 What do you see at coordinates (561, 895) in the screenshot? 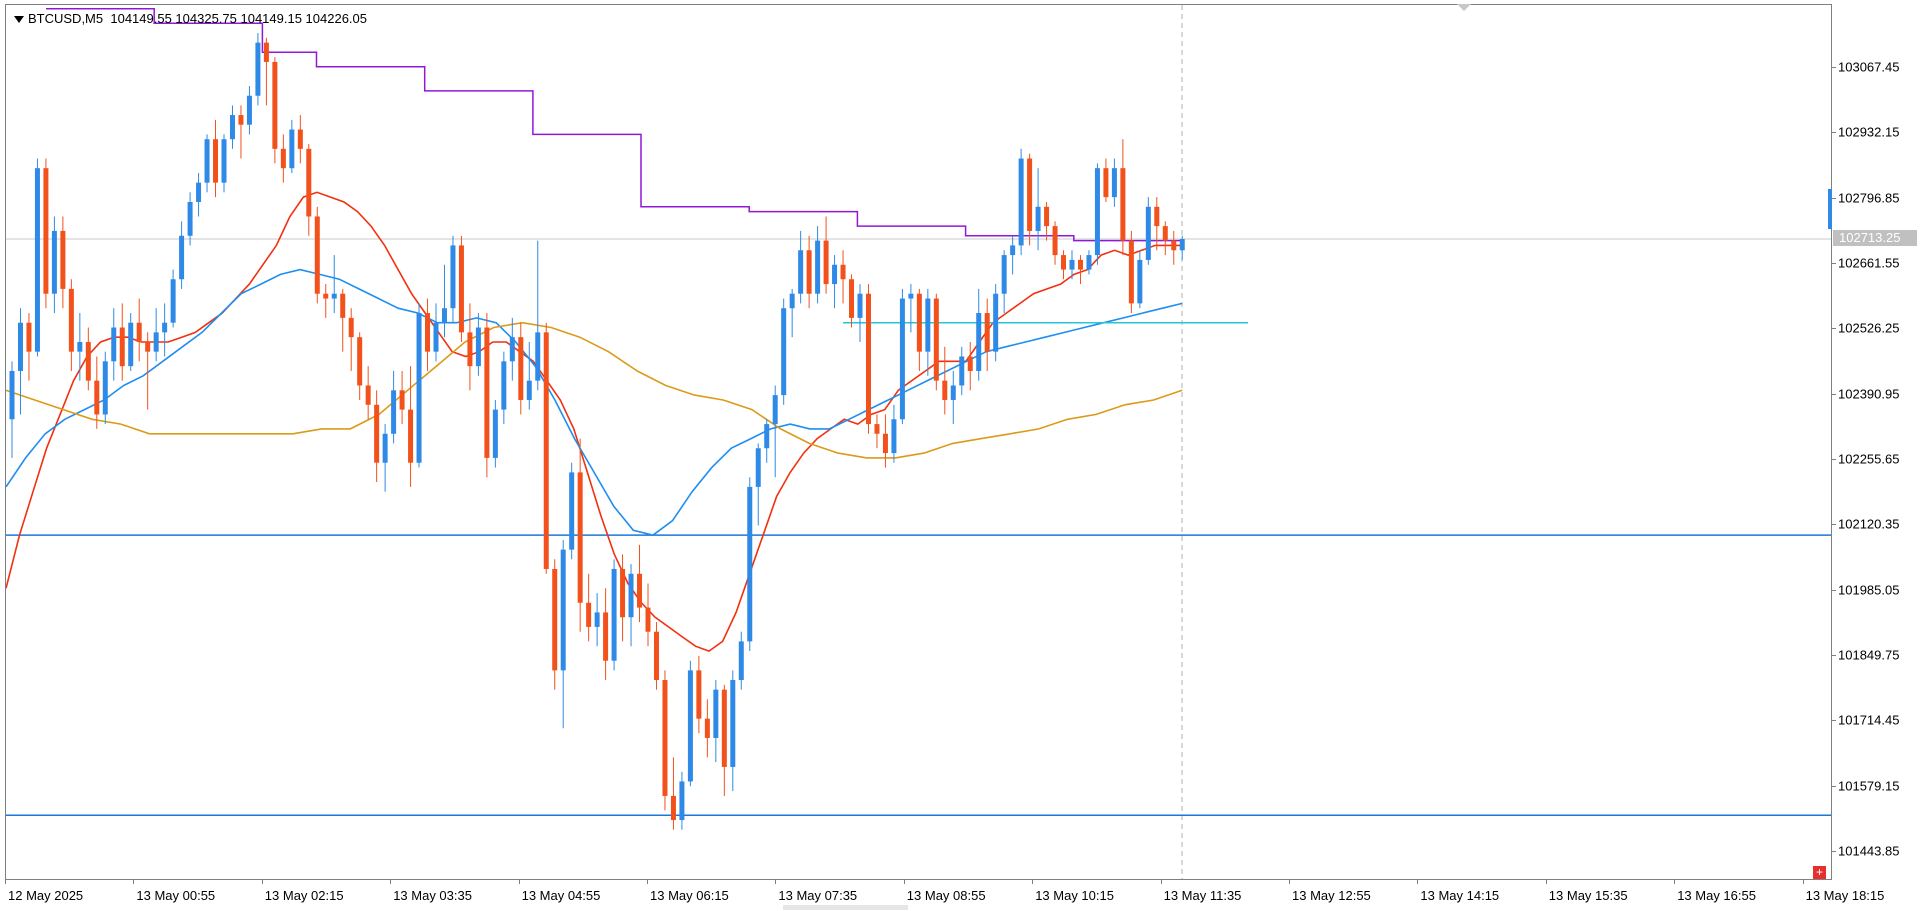
I see `time-axis-label: 13 May 04:55` at bounding box center [561, 895].